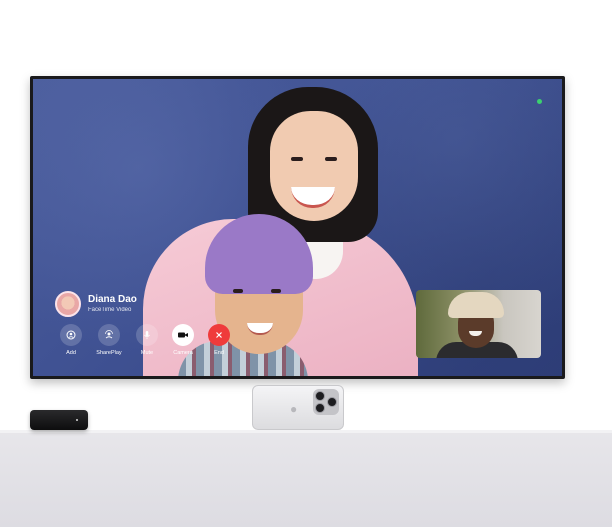 Image resolution: width=612 pixels, height=527 pixels. Describe the element at coordinates (109, 335) in the screenshot. I see `shareplay-icon` at that location.